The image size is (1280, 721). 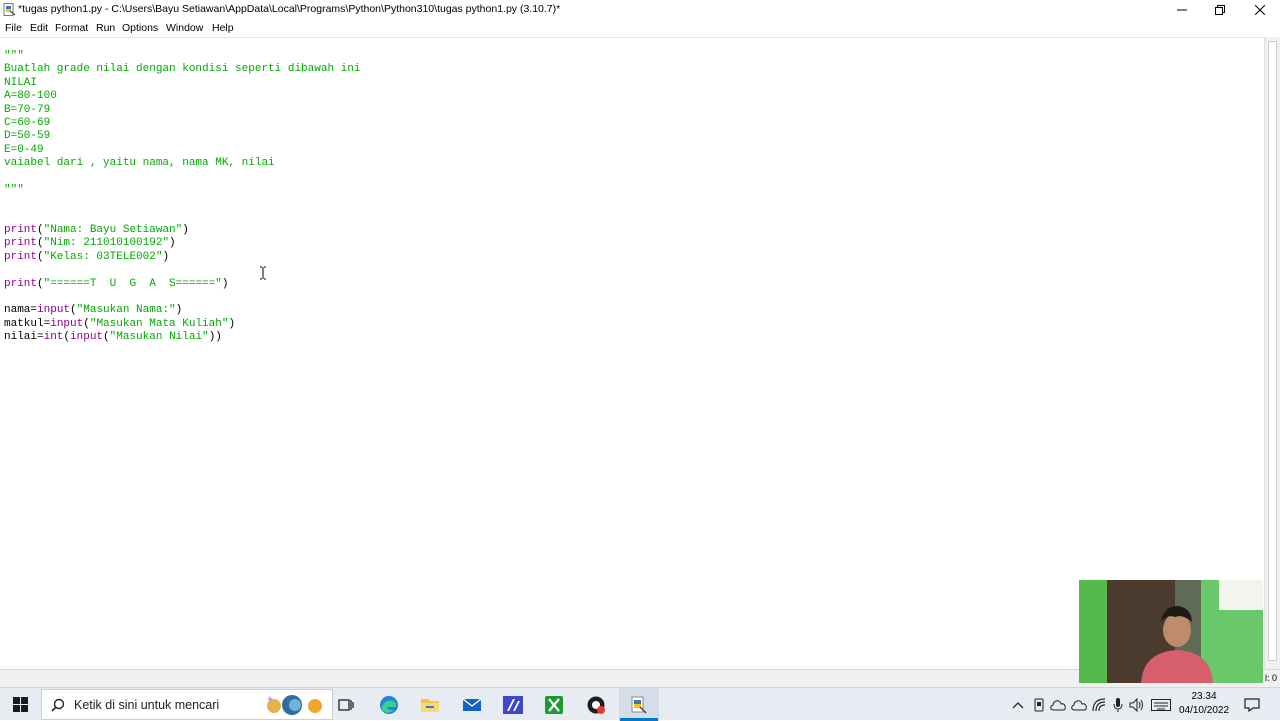 I want to click on notification-icon, so click(x=1252, y=705).